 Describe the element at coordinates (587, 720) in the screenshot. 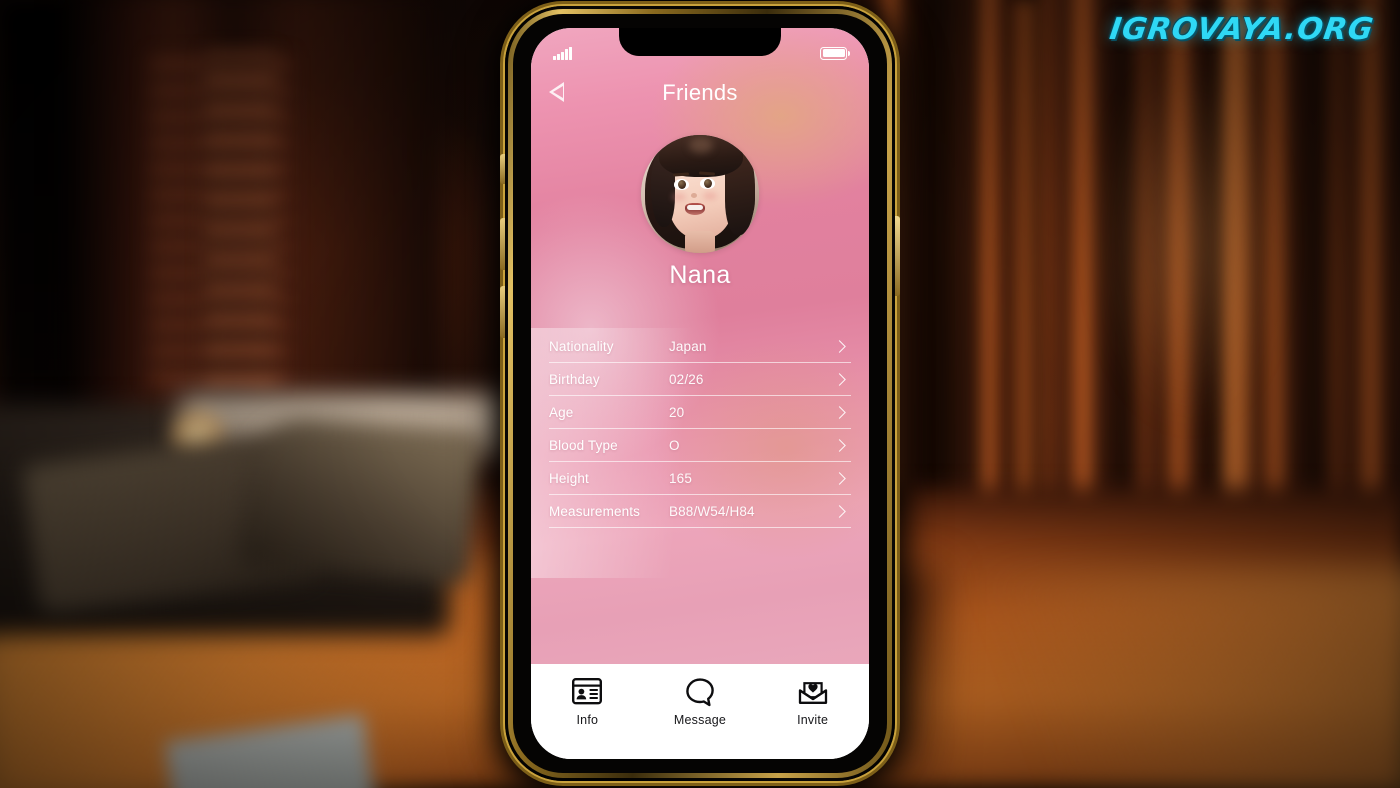

I see `tab-label: Info` at that location.